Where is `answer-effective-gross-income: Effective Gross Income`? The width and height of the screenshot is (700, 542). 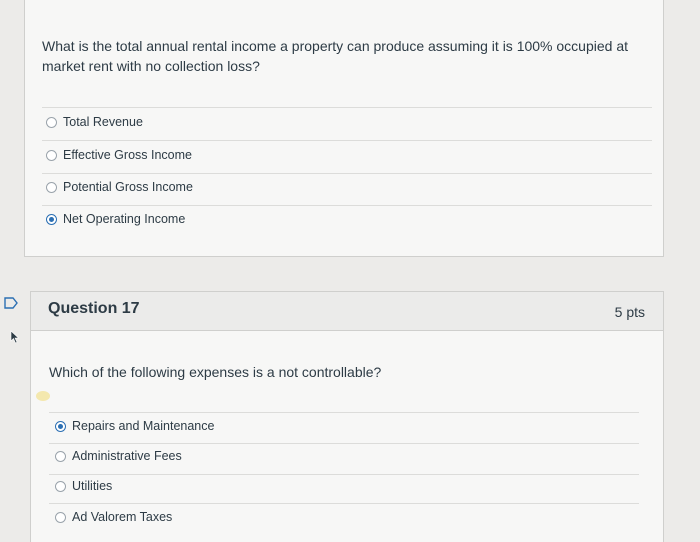 answer-effective-gross-income: Effective Gross Income is located at coordinates (119, 155).